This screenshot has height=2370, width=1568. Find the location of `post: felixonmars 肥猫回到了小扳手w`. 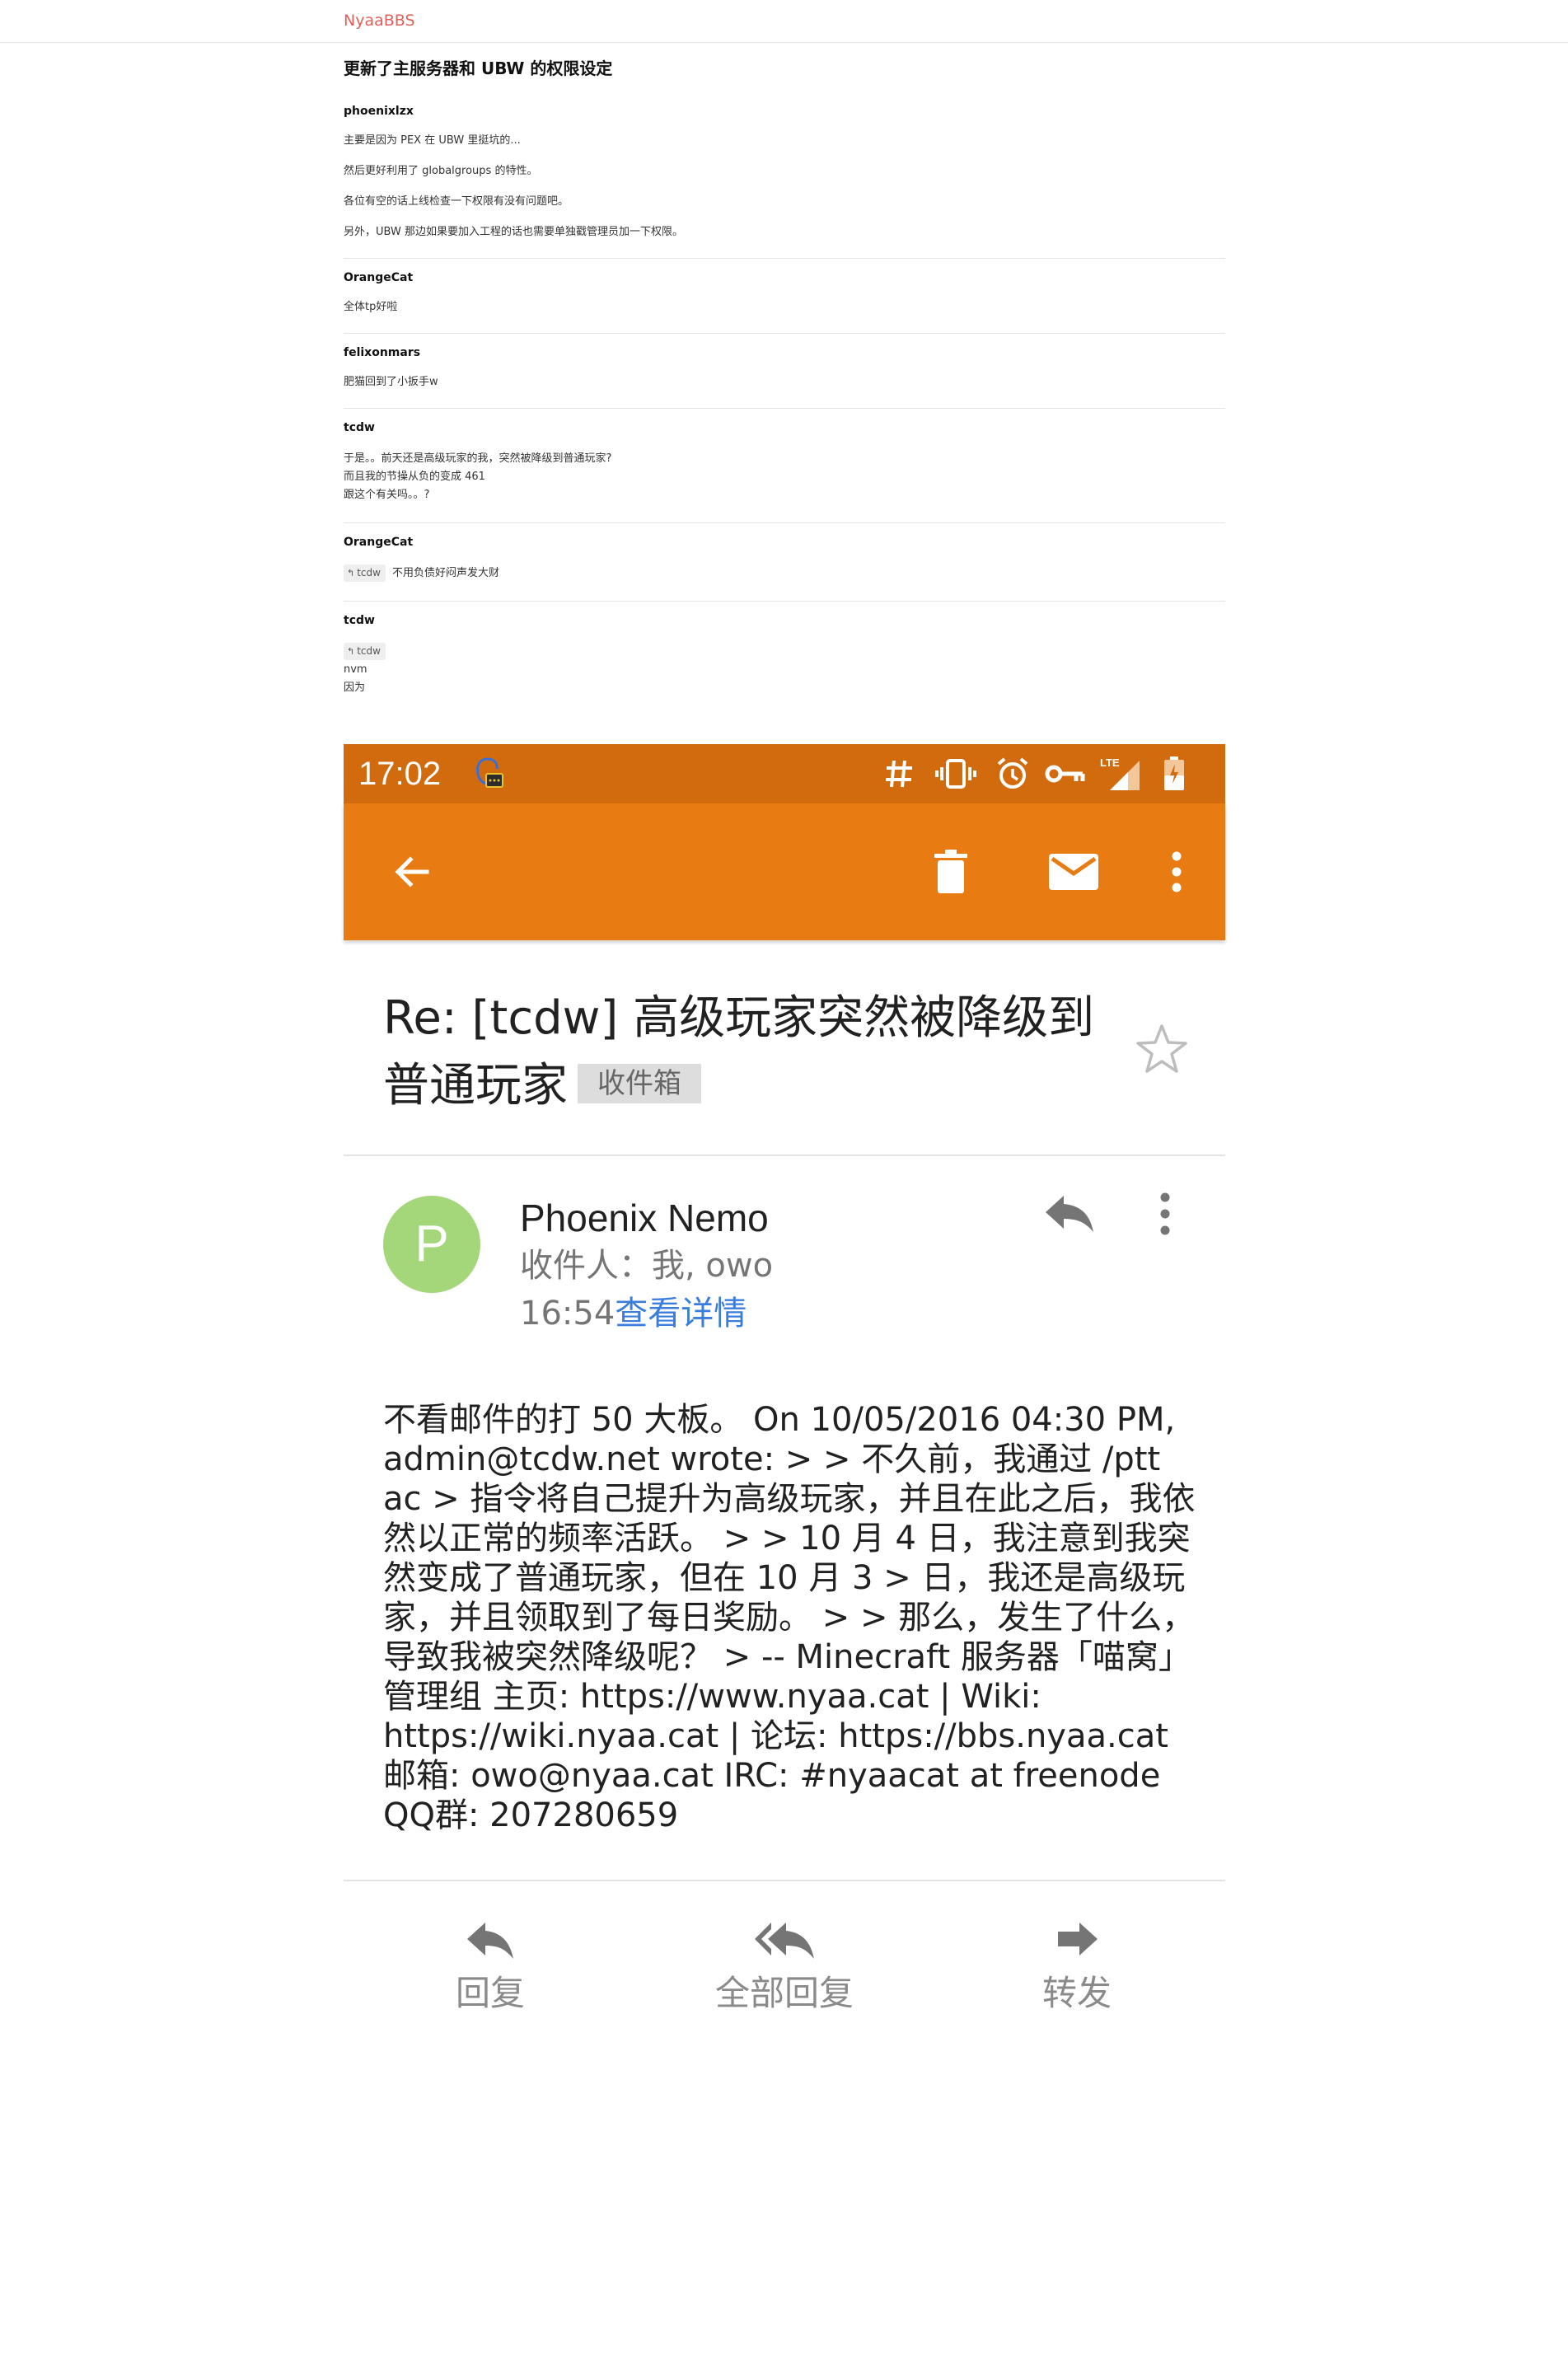

post: felixonmars 肥猫回到了小扳手w is located at coordinates (785, 372).